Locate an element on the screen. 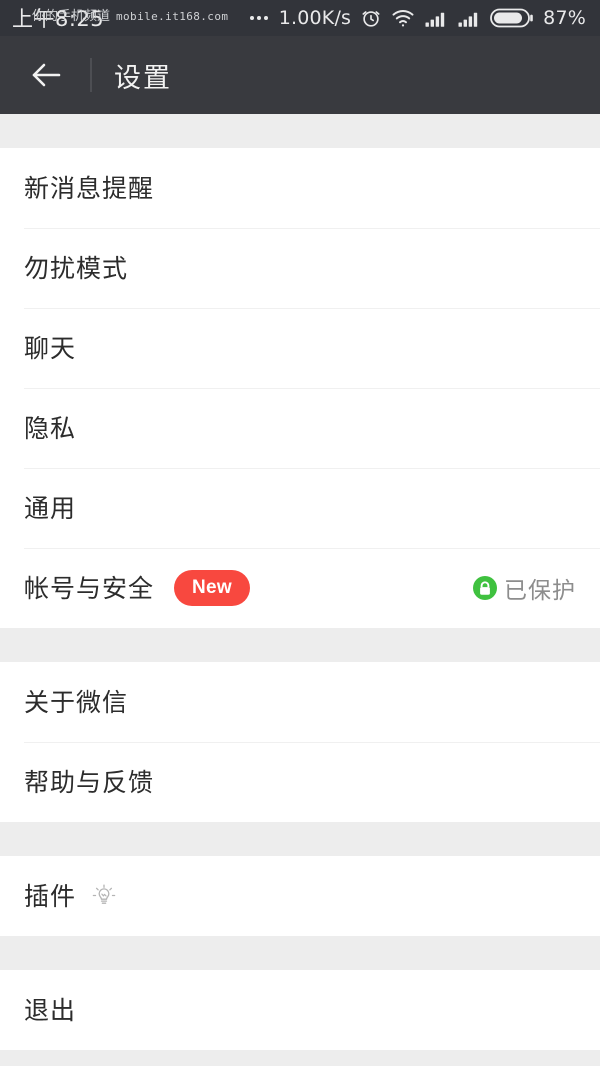 Image resolution: width=600 pixels, height=1066 pixels. battery-icon is located at coordinates (512, 18).